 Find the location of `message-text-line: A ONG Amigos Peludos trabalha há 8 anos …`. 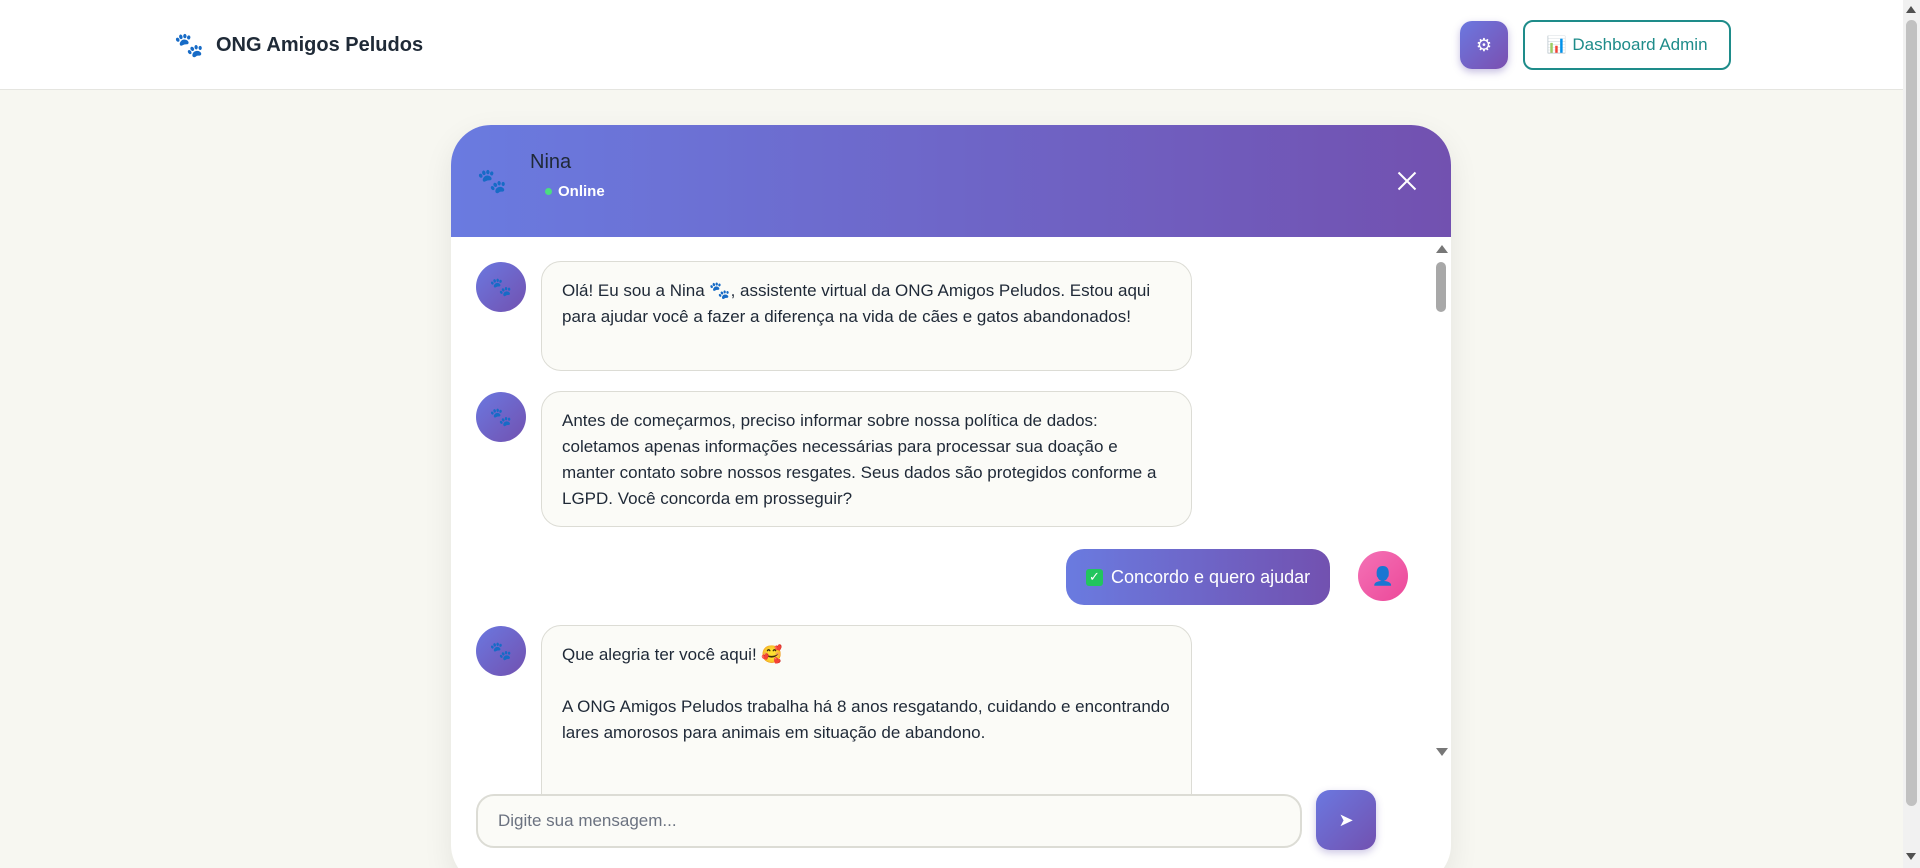

message-text-line: A ONG Amigos Peludos trabalha há 8 anos … is located at coordinates (866, 719).